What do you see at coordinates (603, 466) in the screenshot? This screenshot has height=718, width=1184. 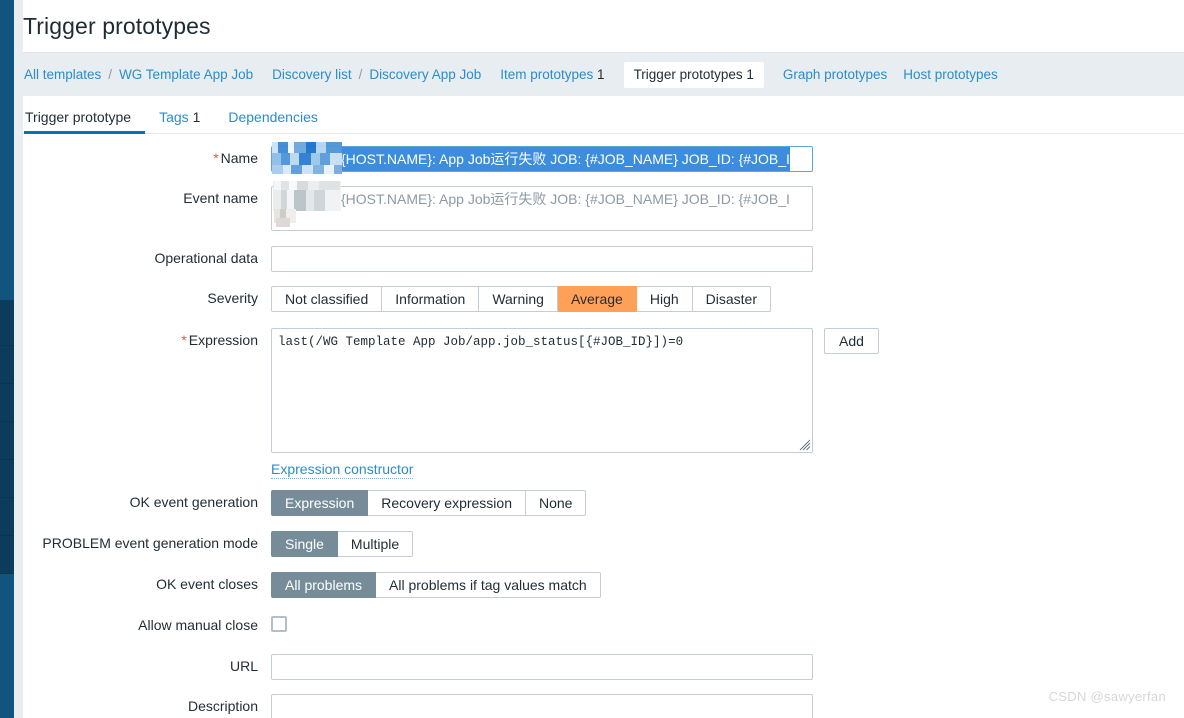 I see `row-expression-constructor: Expression constructor` at bounding box center [603, 466].